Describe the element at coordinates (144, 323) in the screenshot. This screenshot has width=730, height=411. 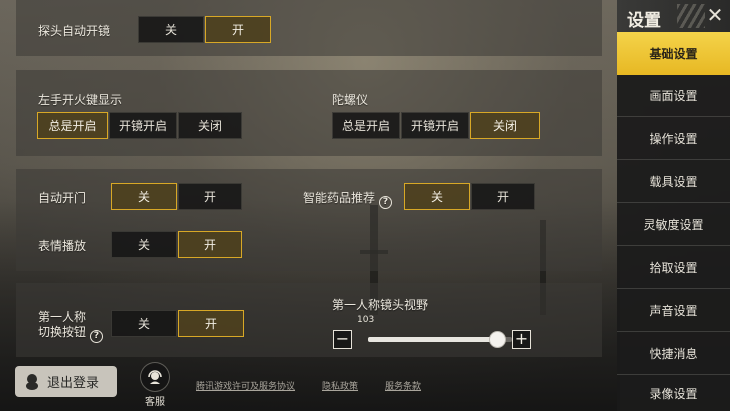
I see `fpp-switch-off-option: 关` at that location.